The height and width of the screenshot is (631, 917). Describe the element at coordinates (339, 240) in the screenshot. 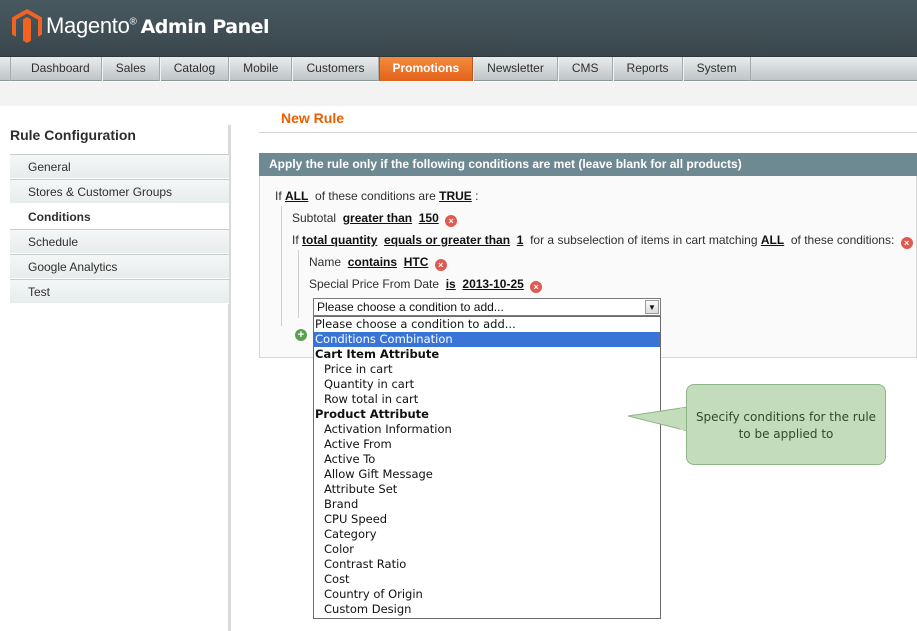

I see `subselect-attr-link: total quantity` at that location.